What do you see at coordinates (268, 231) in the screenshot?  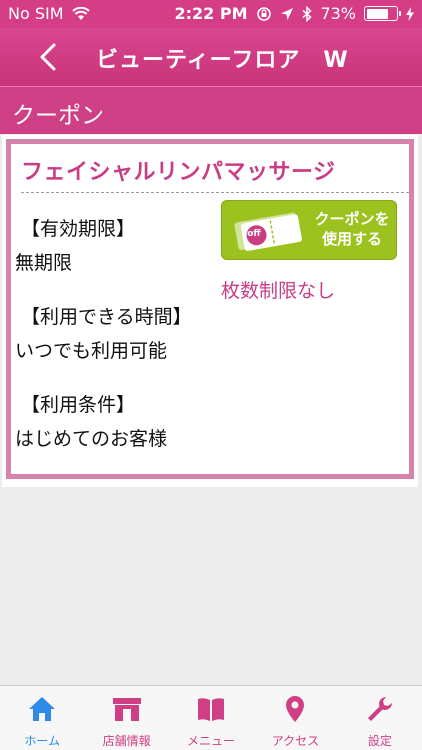 I see `ticket-icon: off` at bounding box center [268, 231].